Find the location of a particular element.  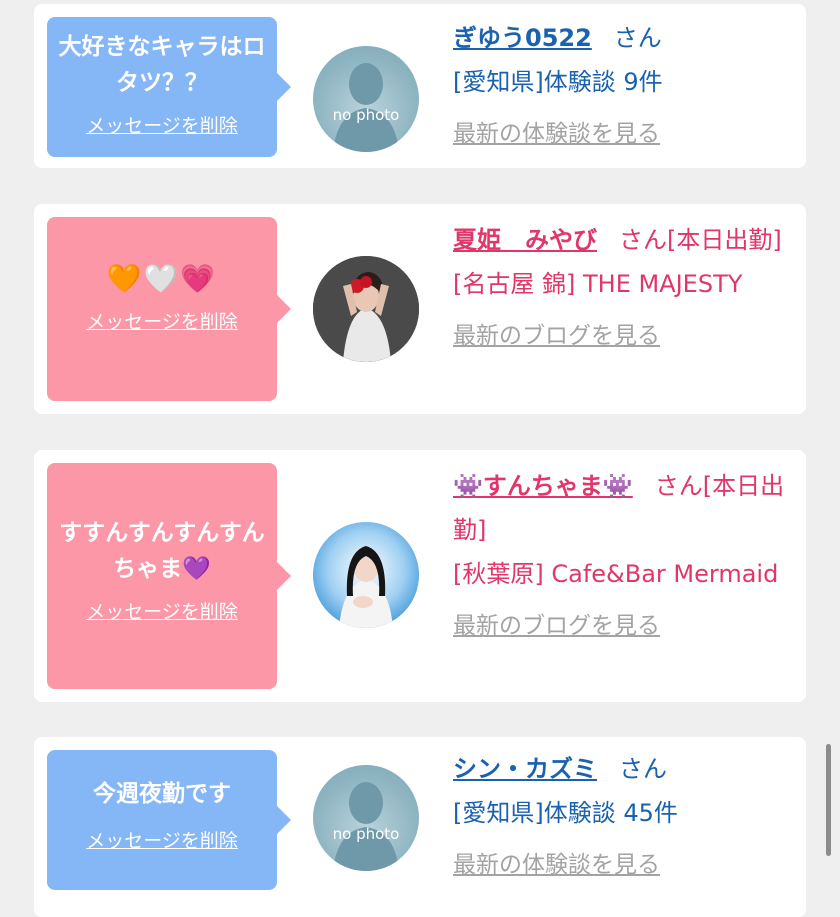

honorific-status: さん[本日出勤] is located at coordinates (700, 240).